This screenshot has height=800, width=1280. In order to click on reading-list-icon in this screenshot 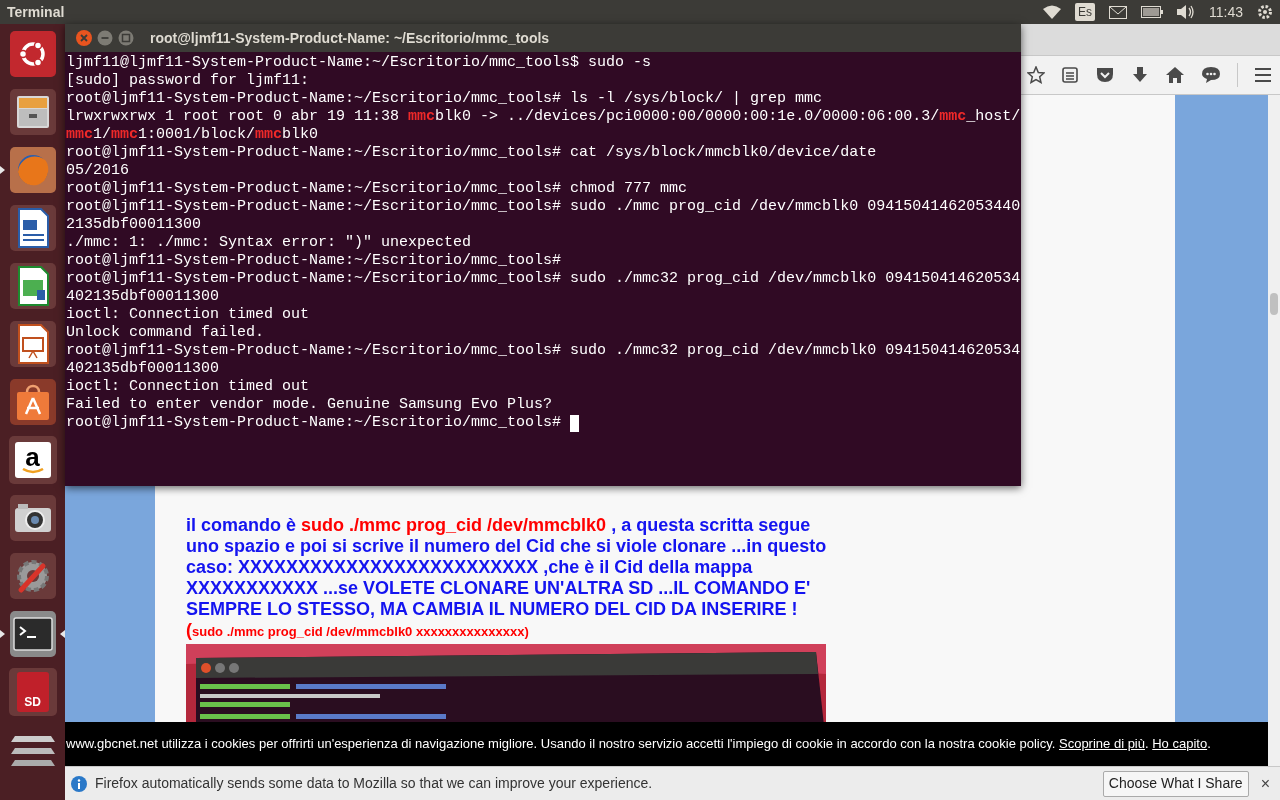, I will do `click(1070, 75)`.